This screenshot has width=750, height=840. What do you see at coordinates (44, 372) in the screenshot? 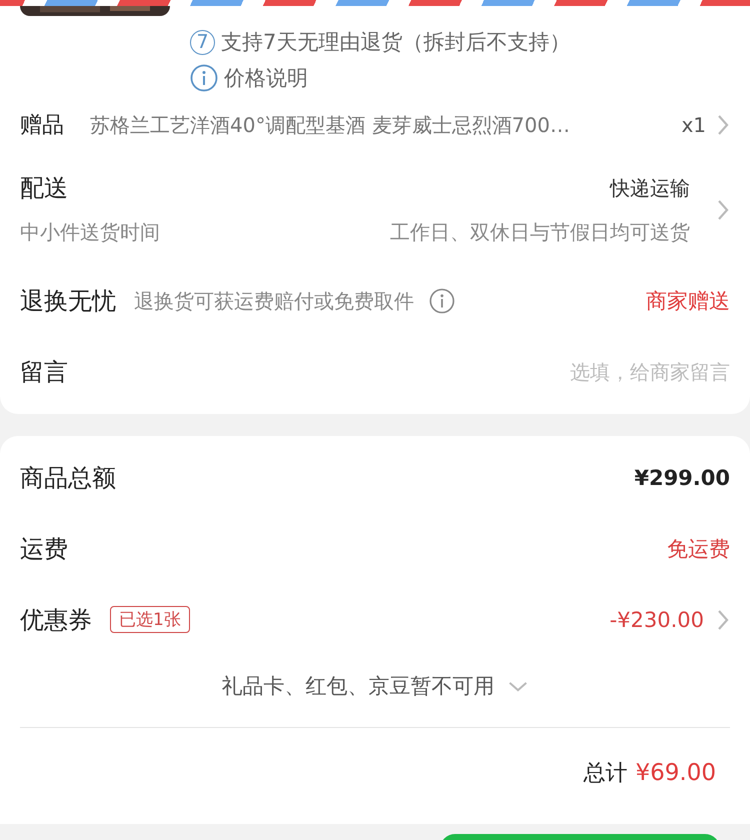
I see `message-label: 留言` at bounding box center [44, 372].